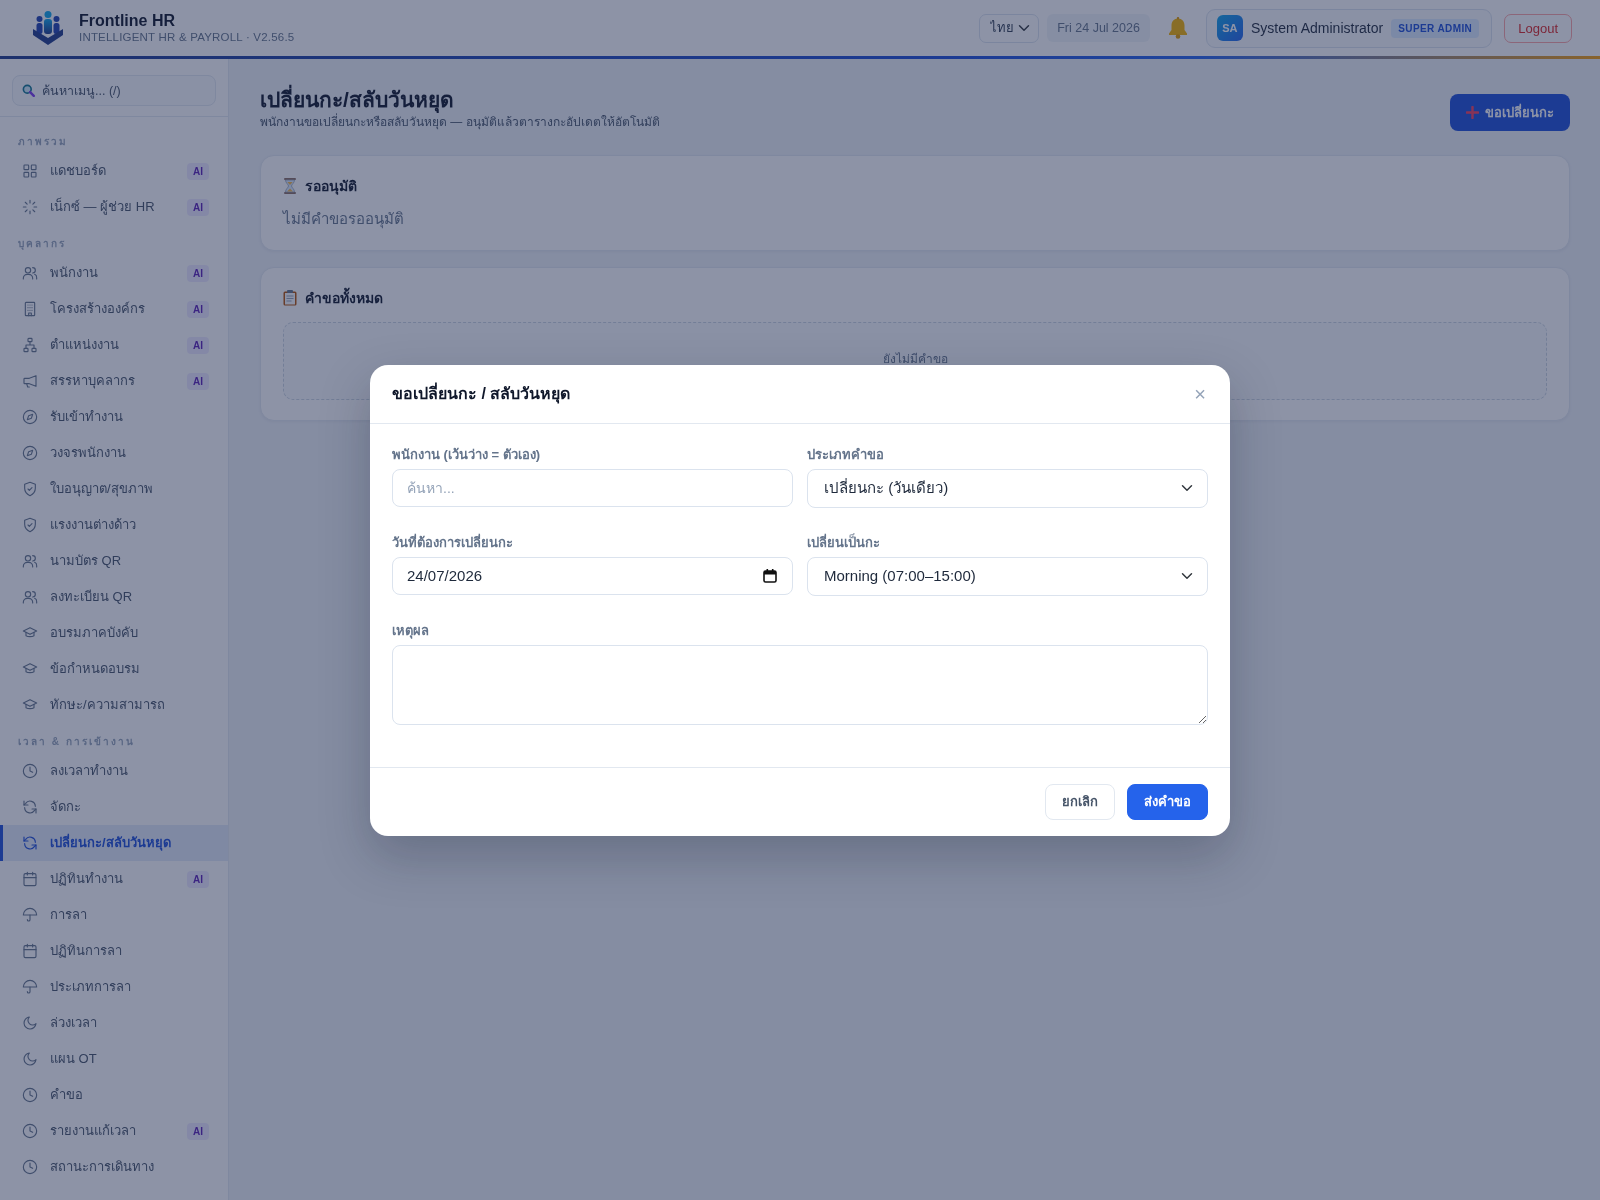 Image resolution: width=1600 pixels, height=1200 pixels. What do you see at coordinates (114, 417) in the screenshot?
I see `sidebar-item: รับเข้าทำงาน` at bounding box center [114, 417].